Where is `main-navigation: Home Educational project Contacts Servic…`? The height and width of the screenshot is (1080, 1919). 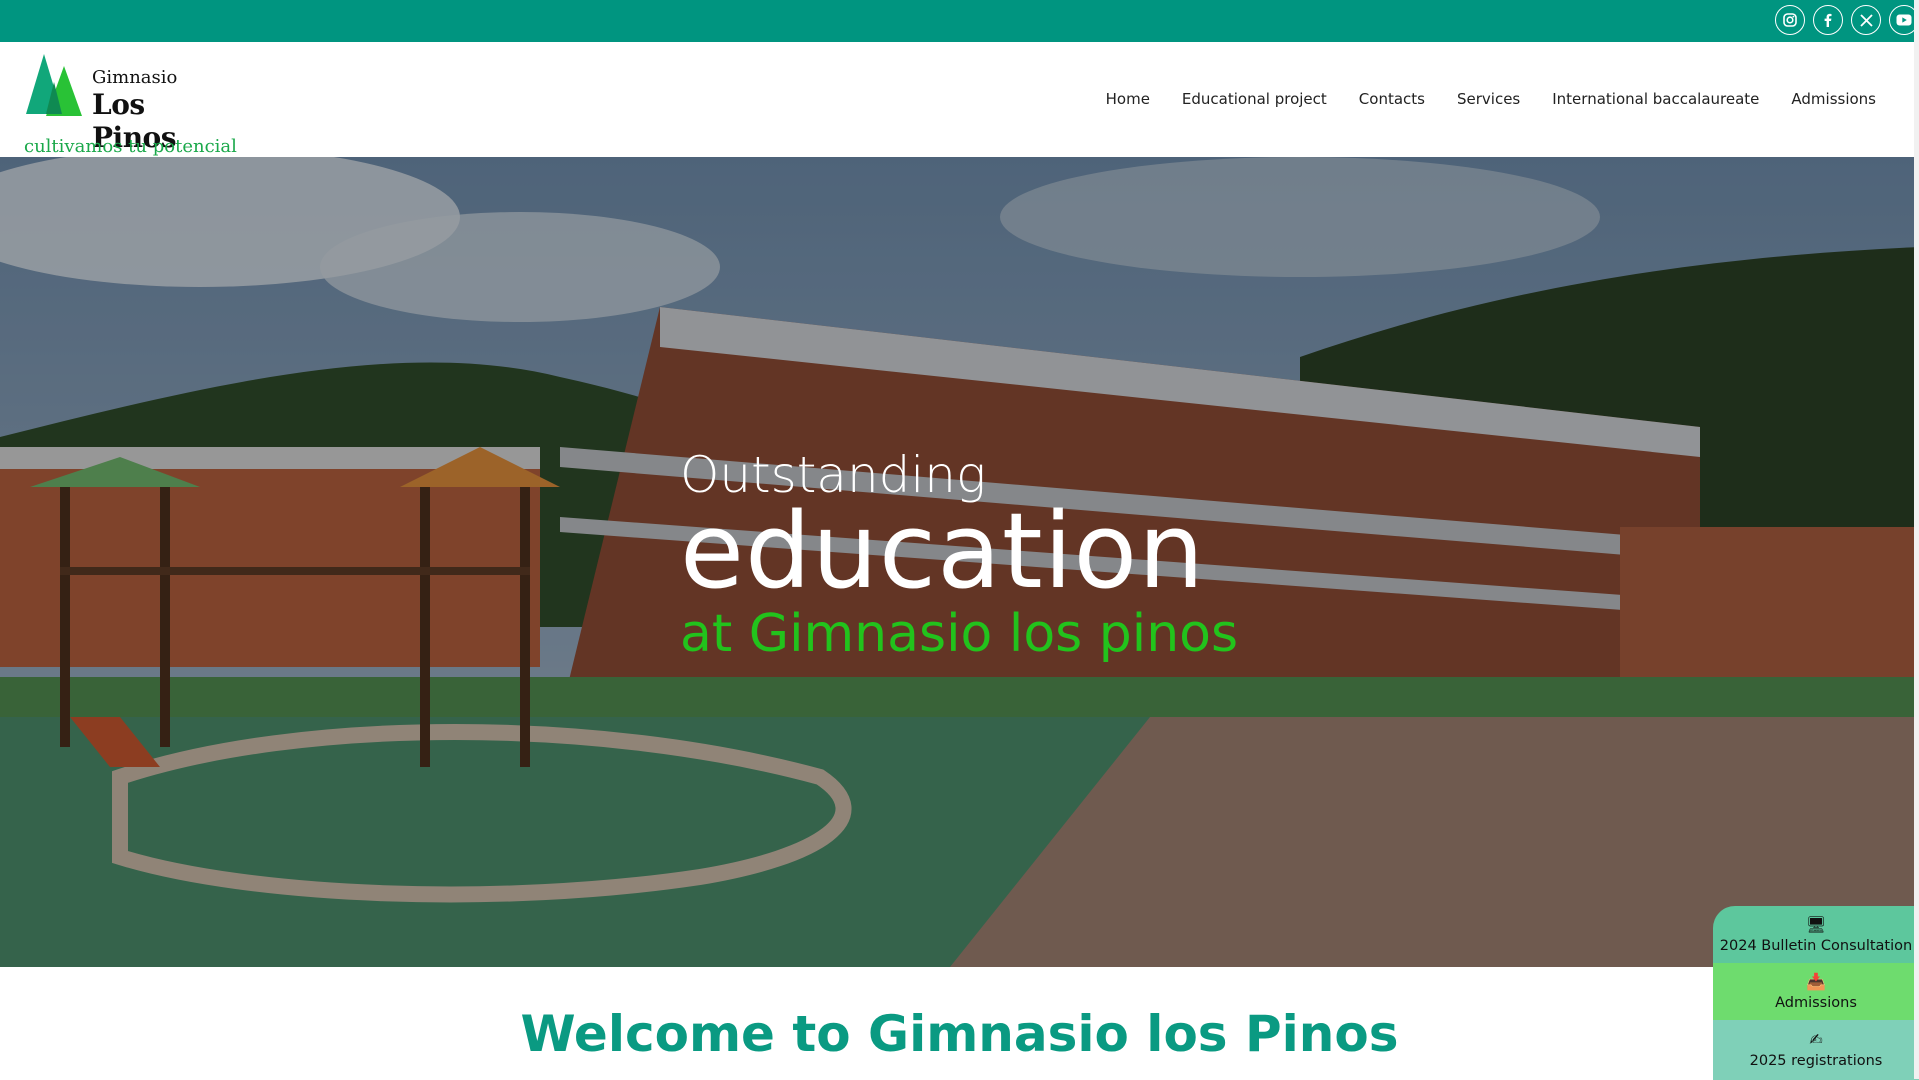
main-navigation: Home Educational project Contacts Servic… is located at coordinates (1491, 99).